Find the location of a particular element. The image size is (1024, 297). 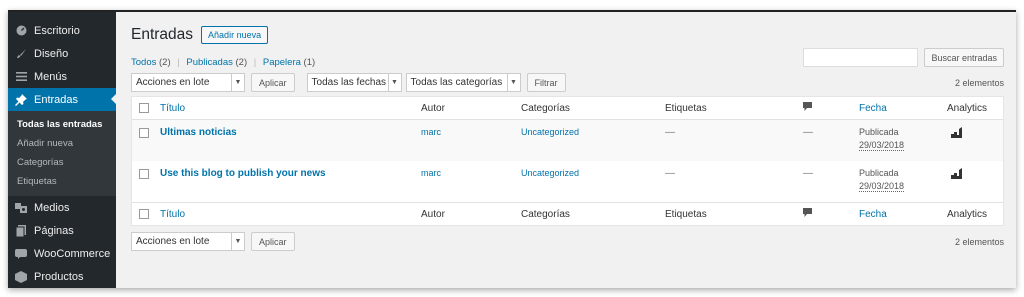

sidebar-item-label: Escritorio is located at coordinates (57, 30).